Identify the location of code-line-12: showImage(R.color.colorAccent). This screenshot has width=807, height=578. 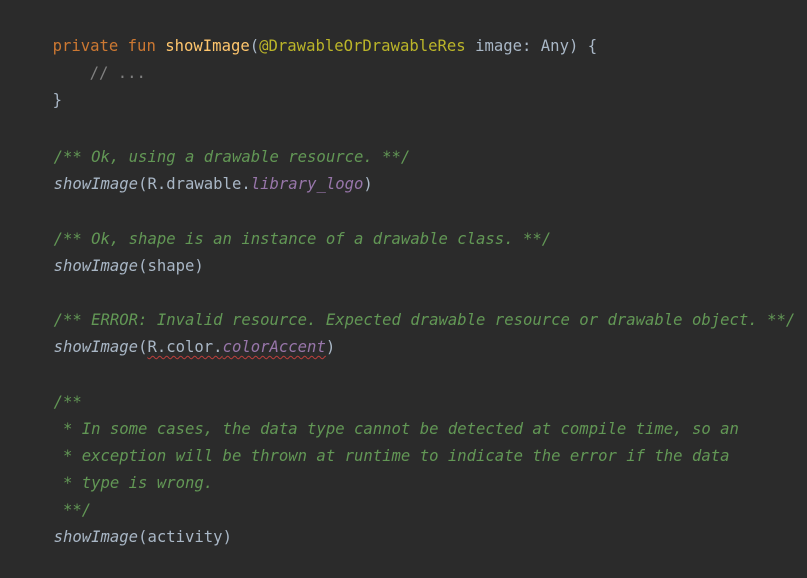
(176, 331).